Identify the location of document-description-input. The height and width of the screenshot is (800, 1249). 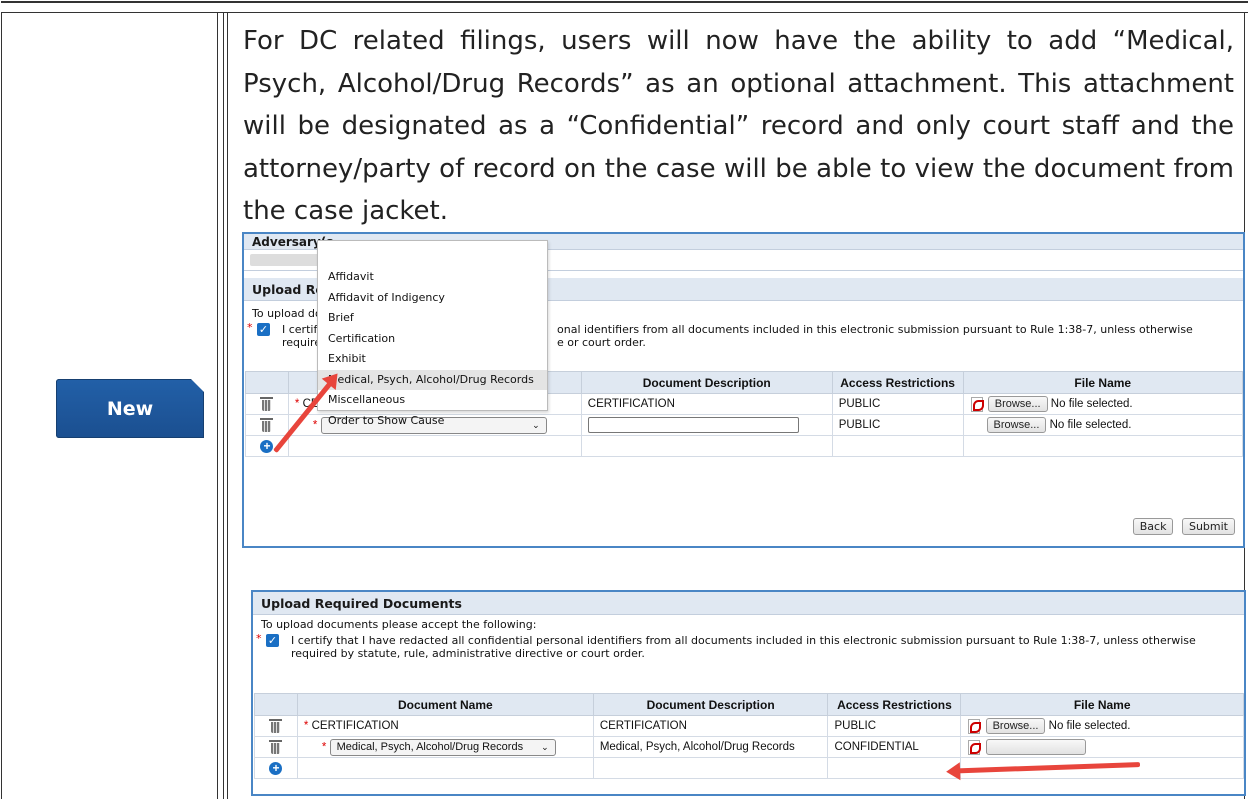
(693, 425).